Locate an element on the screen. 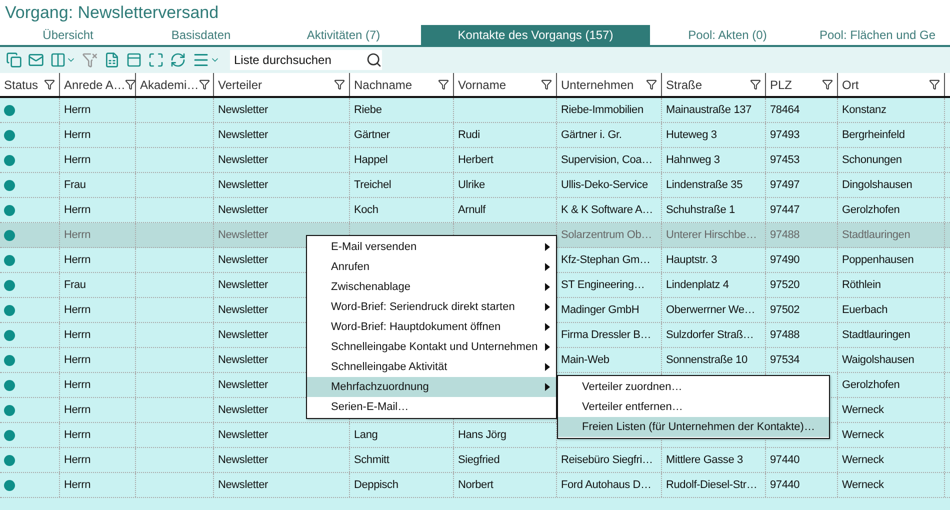  table-cell: Gärtner i. Gr. is located at coordinates (591, 135).